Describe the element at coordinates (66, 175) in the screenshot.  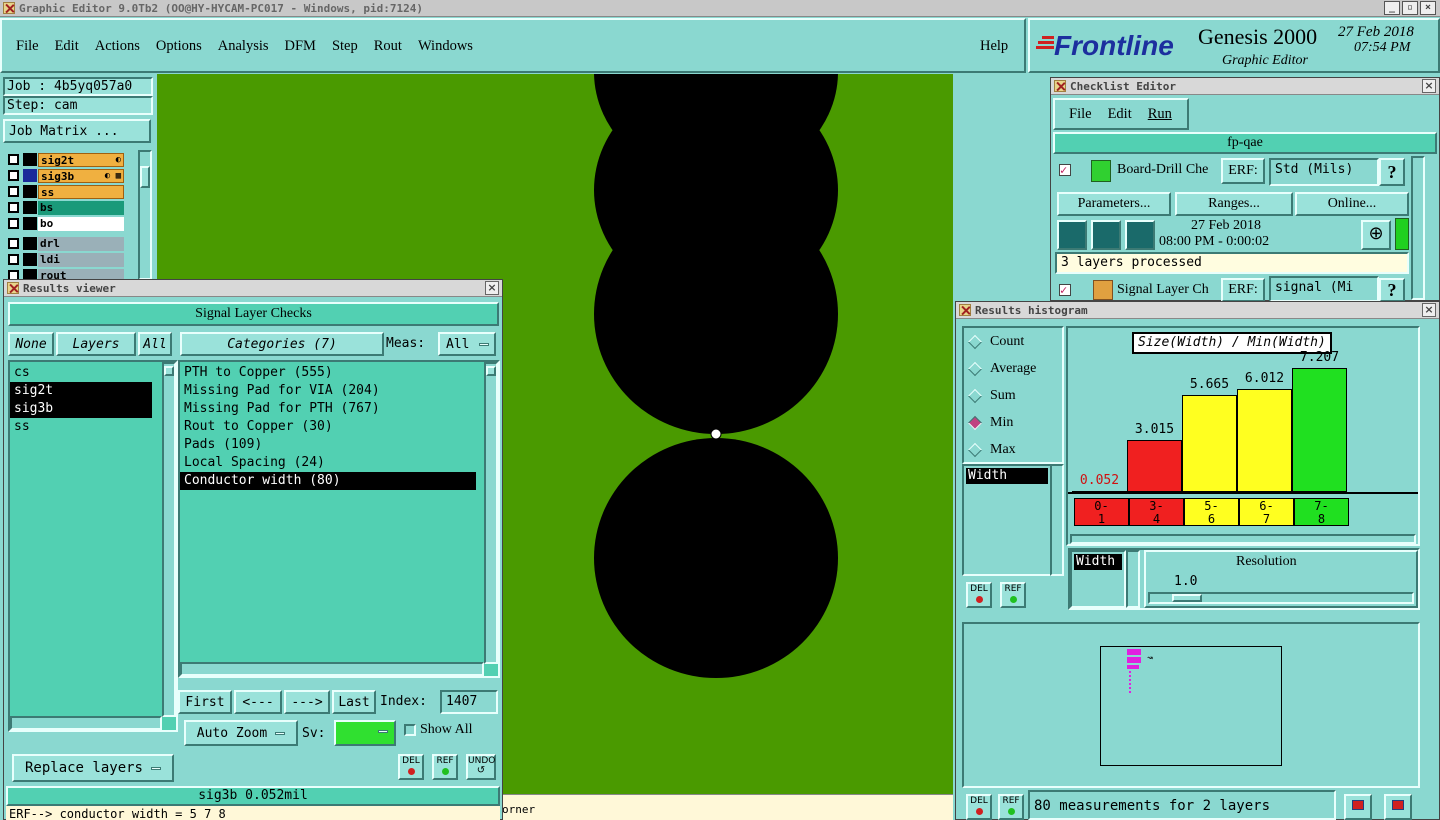
I see `layer-row: sig3b ◐ ▦` at that location.